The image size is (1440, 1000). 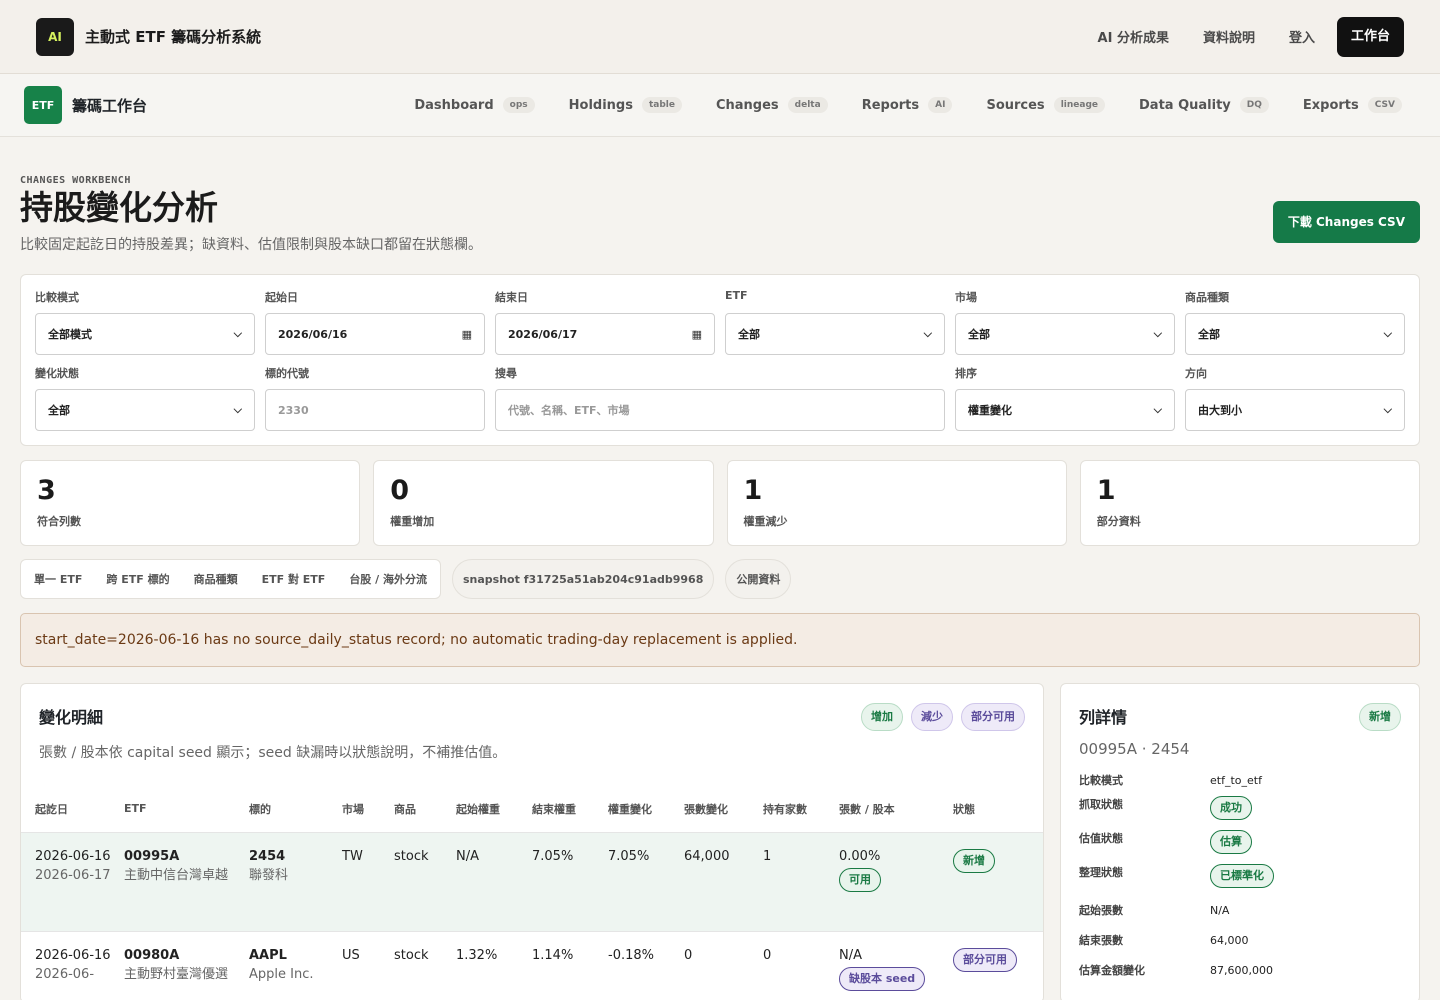 I want to click on change-status-select: 全部 ⌵, so click(x=145, y=410).